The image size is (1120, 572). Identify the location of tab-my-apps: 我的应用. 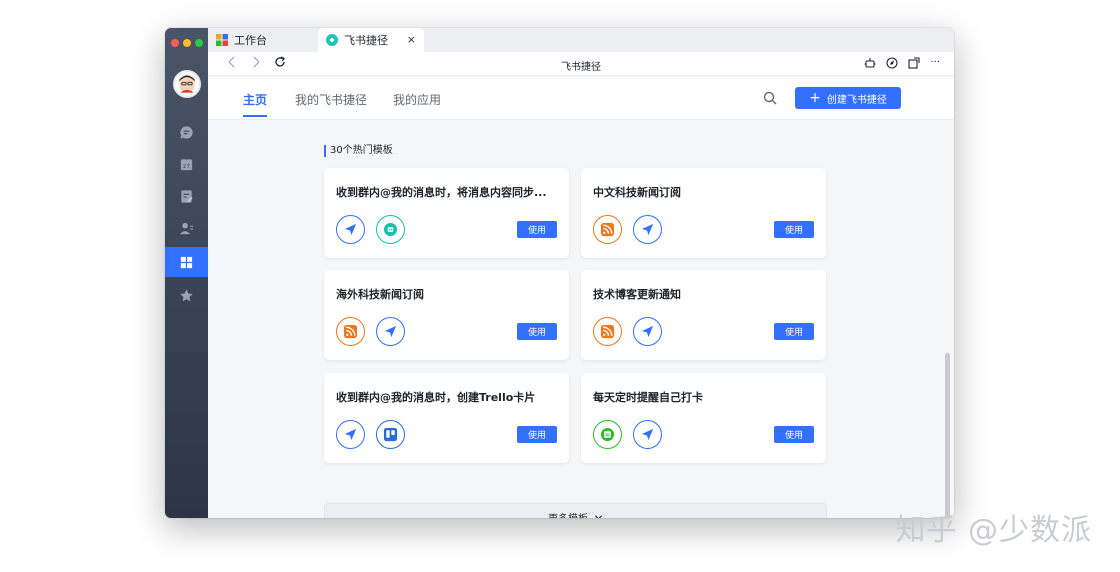
(417, 99).